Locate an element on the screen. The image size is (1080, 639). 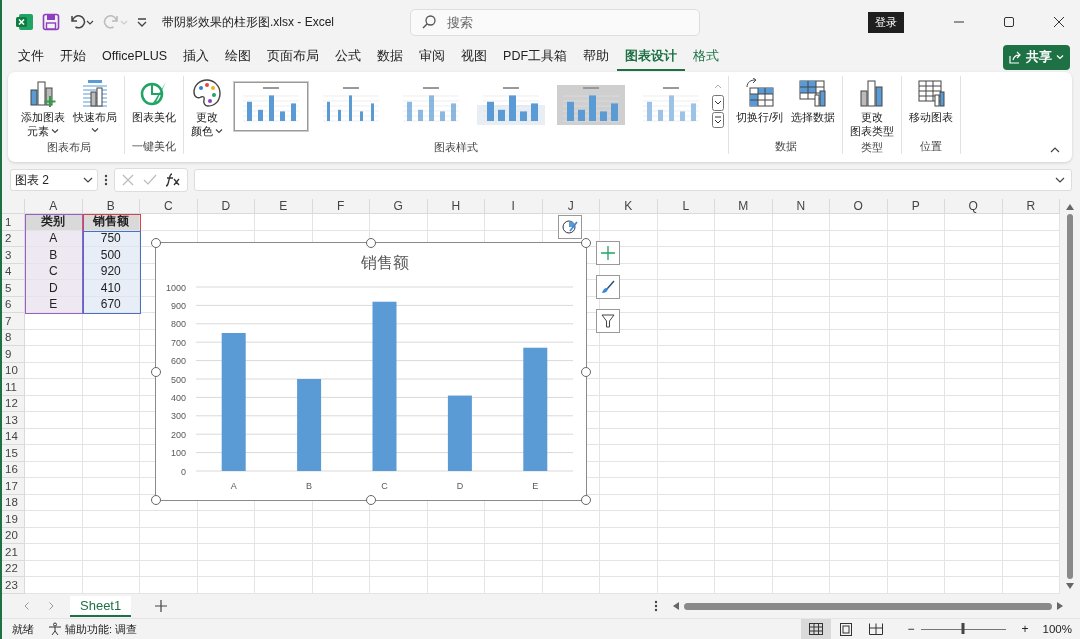
ribbon-button: 图表美化 is located at coordinates (154, 101).